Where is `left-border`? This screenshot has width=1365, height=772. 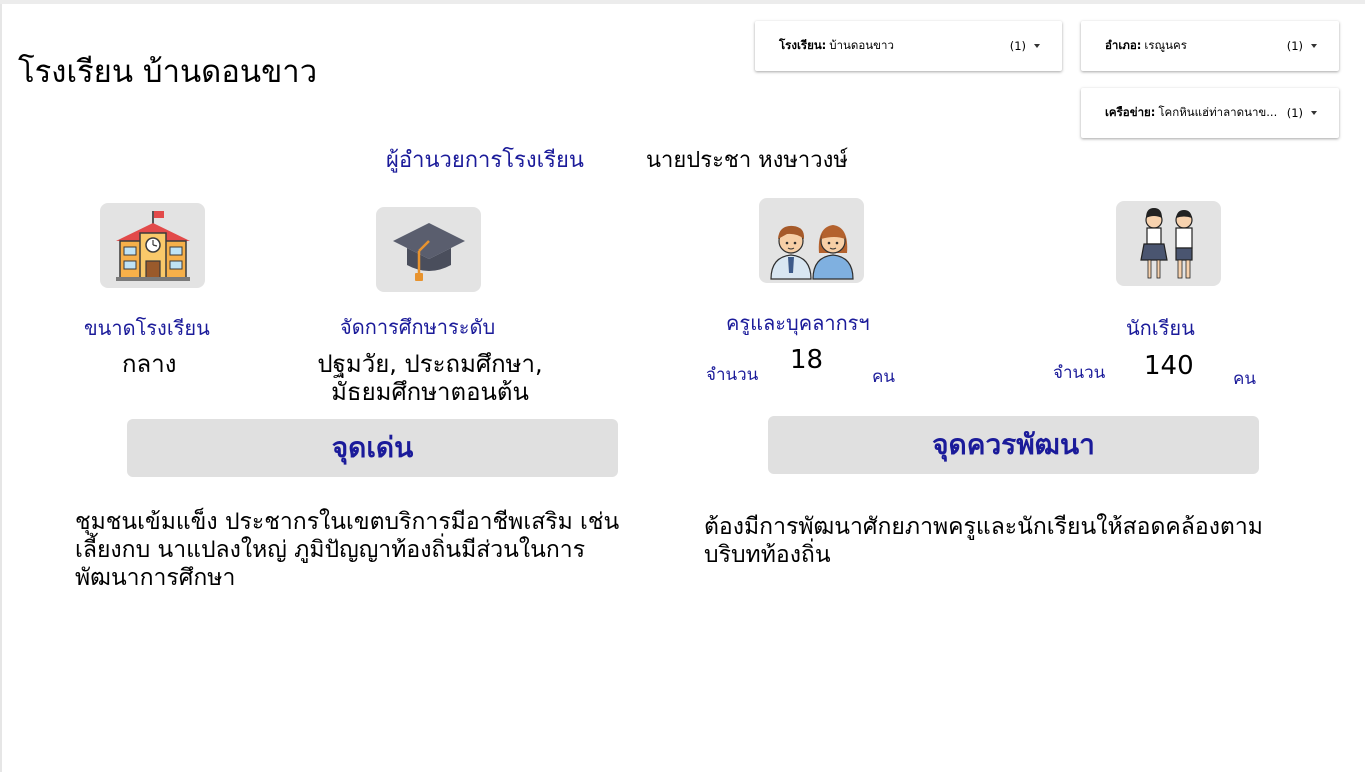 left-border is located at coordinates (1, 388).